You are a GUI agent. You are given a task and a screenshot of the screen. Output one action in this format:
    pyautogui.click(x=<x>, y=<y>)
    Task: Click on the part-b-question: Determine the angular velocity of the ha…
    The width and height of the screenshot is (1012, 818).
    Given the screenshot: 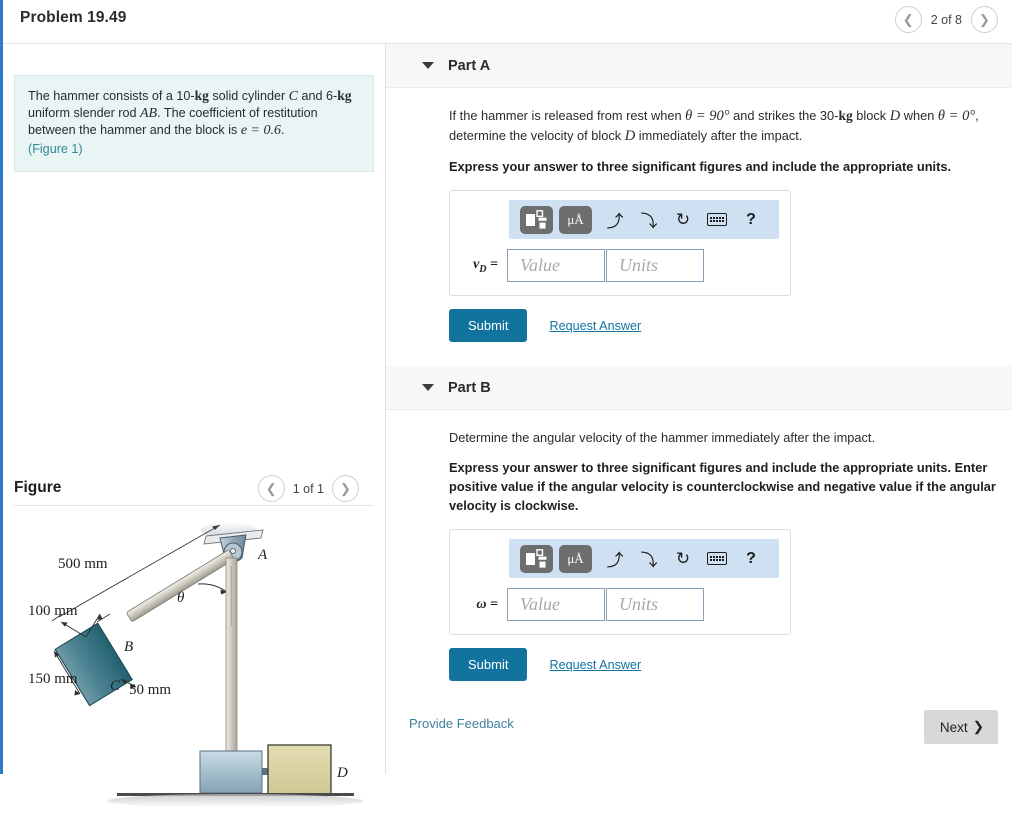 What is the action you would take?
    pyautogui.click(x=662, y=437)
    